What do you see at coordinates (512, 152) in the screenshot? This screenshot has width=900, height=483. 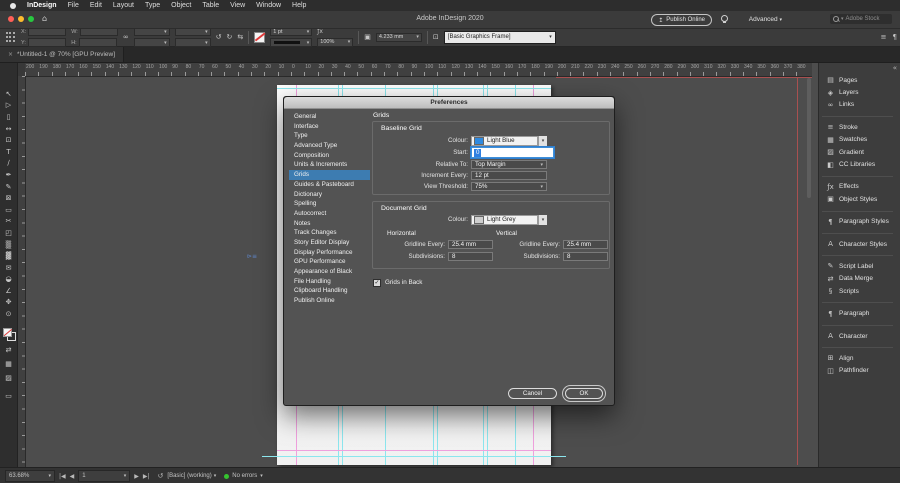 I see `start-input: 0` at bounding box center [512, 152].